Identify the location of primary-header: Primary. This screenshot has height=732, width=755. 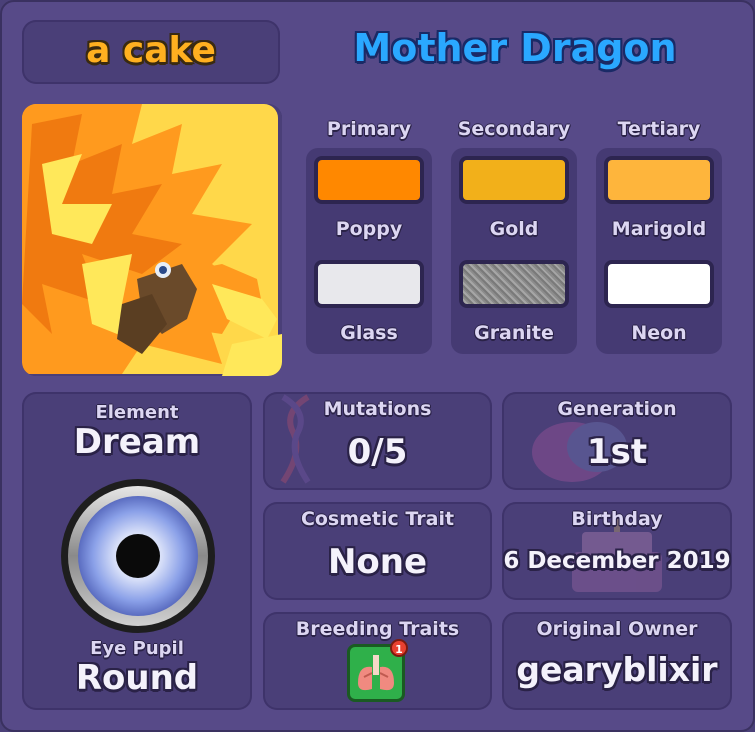
(369, 129).